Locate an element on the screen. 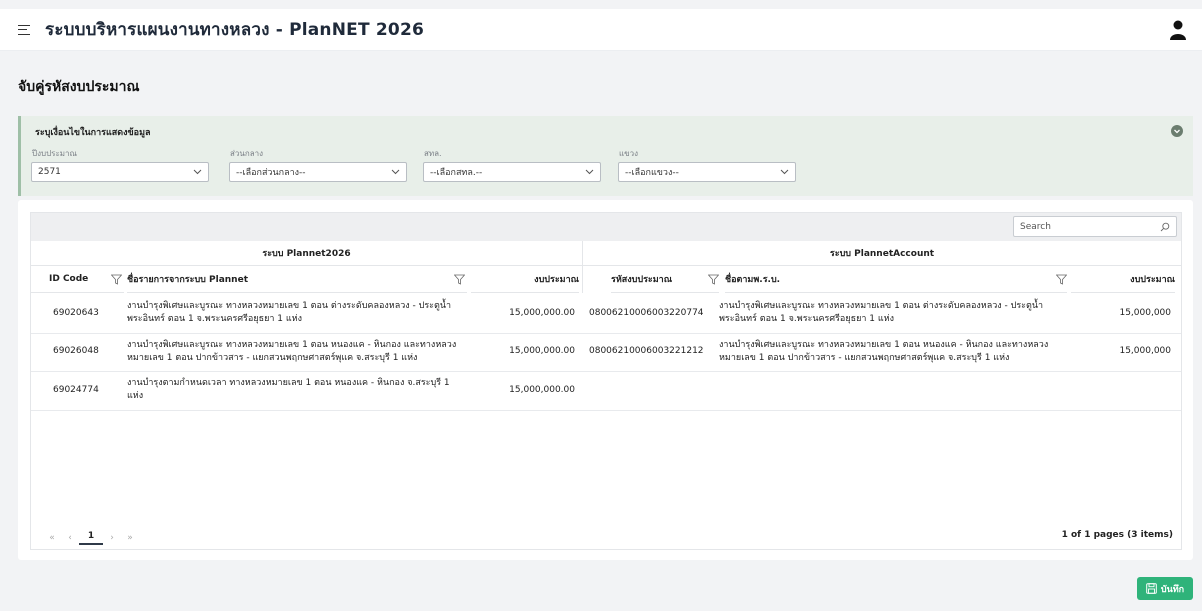 This screenshot has height=611, width=1202. filter-panel-title: ระบุเงื่อนไขในการแสดงข้อมูล is located at coordinates (93, 133).